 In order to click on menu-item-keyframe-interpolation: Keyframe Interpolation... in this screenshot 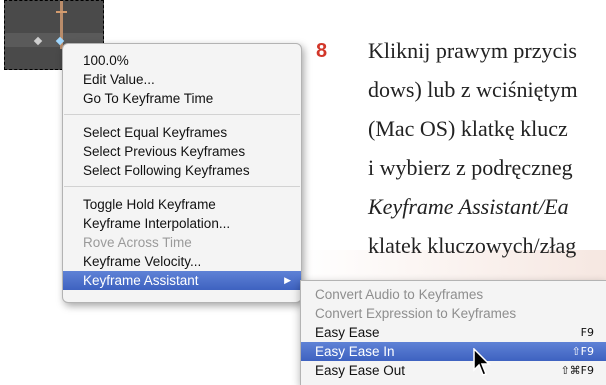, I will do `click(182, 223)`.